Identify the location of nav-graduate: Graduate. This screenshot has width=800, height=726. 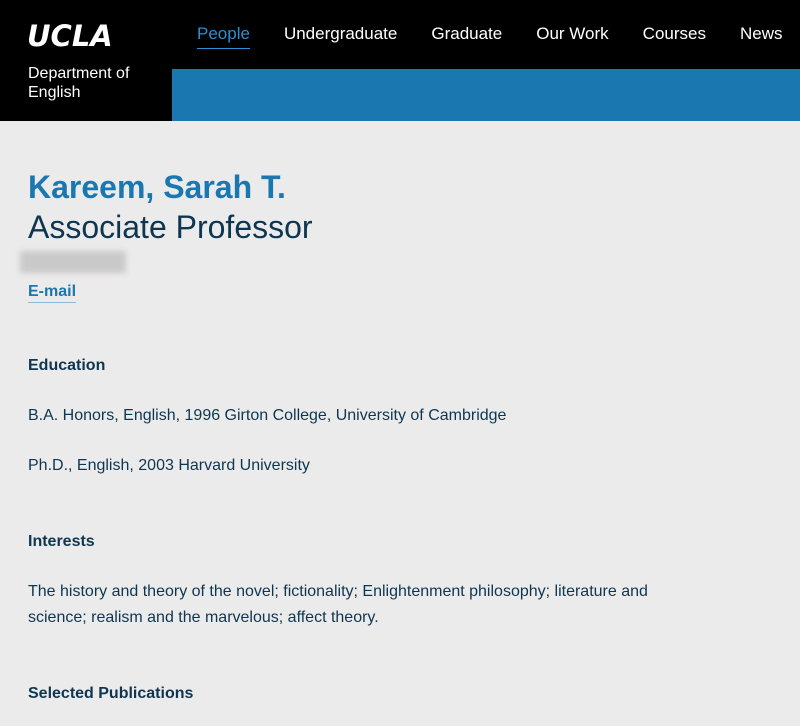
(466, 36).